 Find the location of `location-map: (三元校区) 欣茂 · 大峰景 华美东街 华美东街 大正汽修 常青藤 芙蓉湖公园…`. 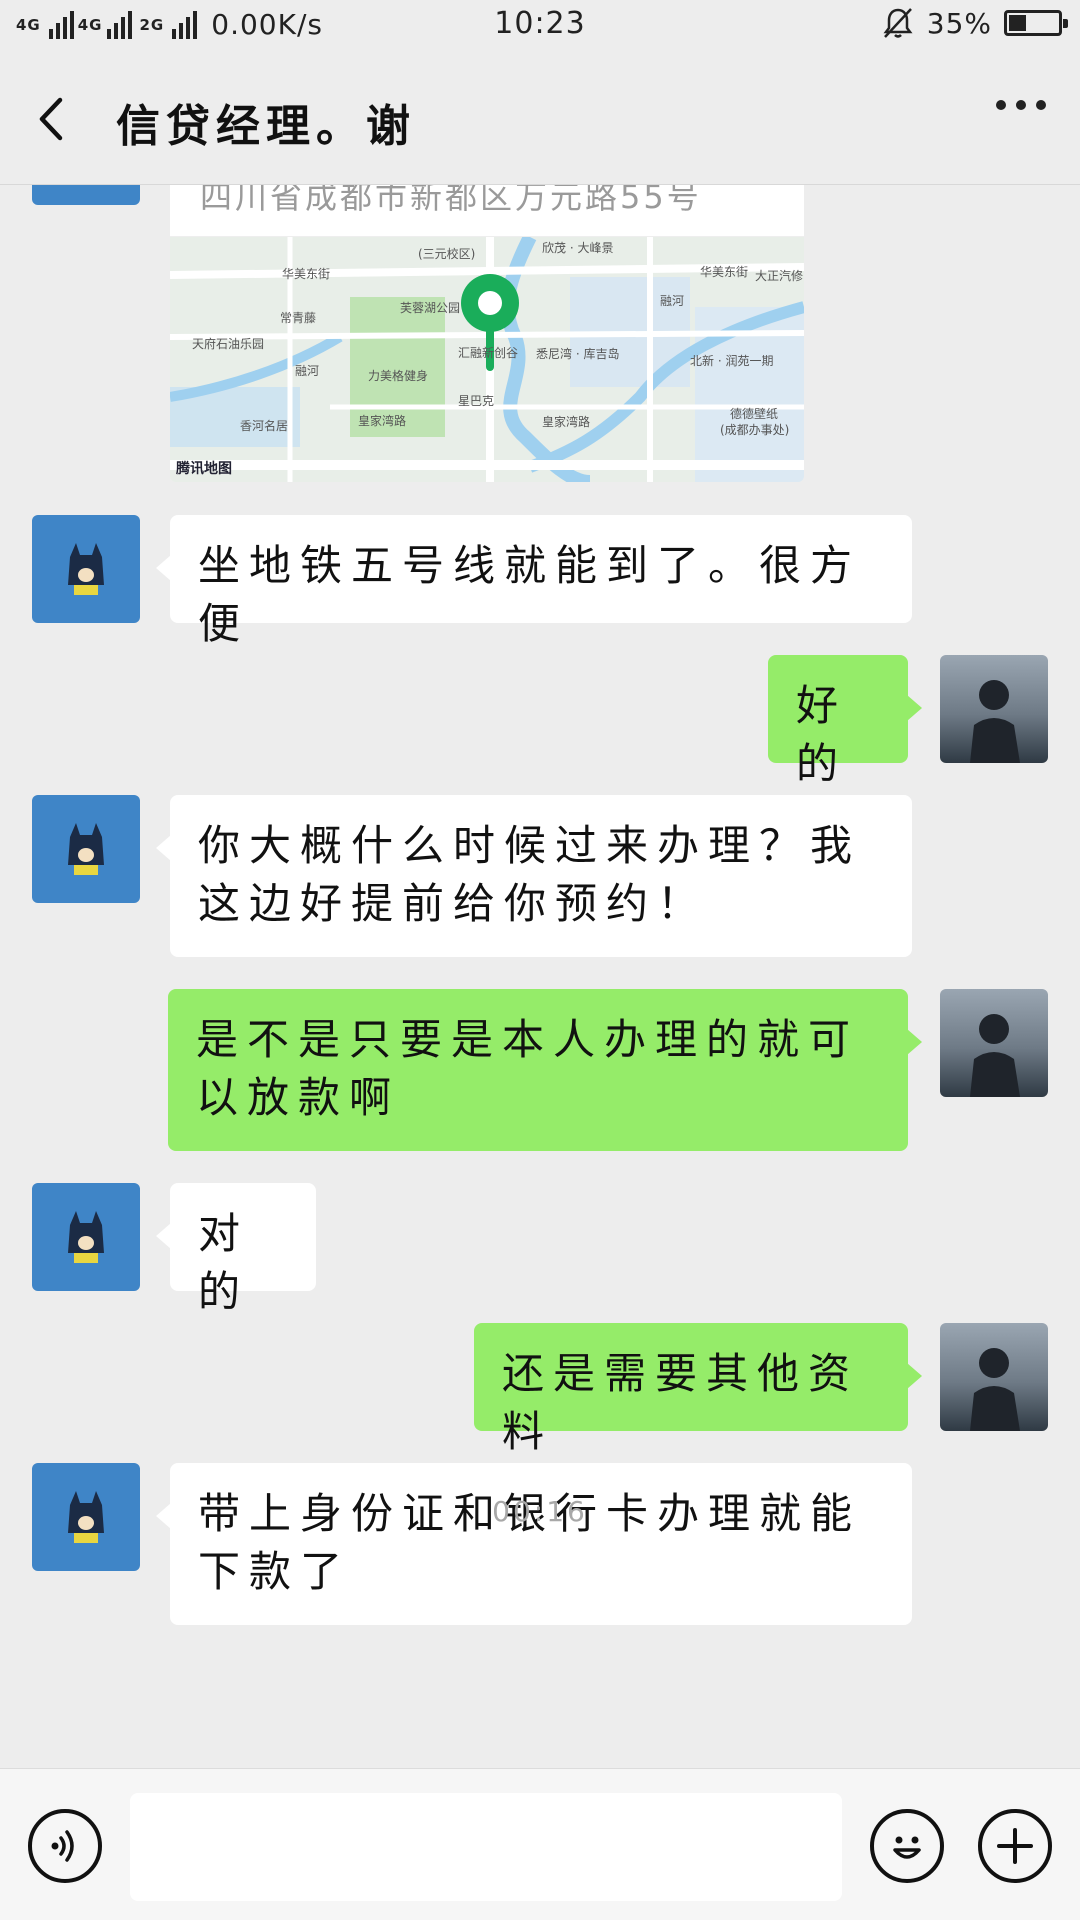

location-map: (三元校区) 欣茂 · 大峰景 华美东街 华美东街 大正汽修 常青藤 芙蓉湖公园… is located at coordinates (487, 359).